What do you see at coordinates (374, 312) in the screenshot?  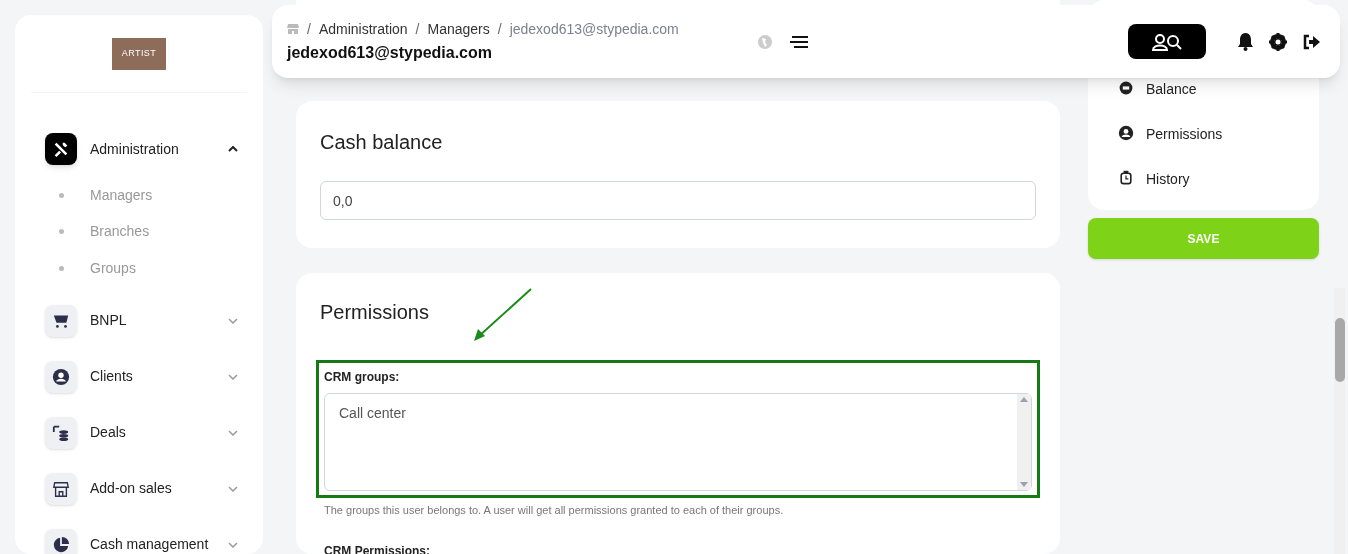 I see `card-title: Permissions` at bounding box center [374, 312].